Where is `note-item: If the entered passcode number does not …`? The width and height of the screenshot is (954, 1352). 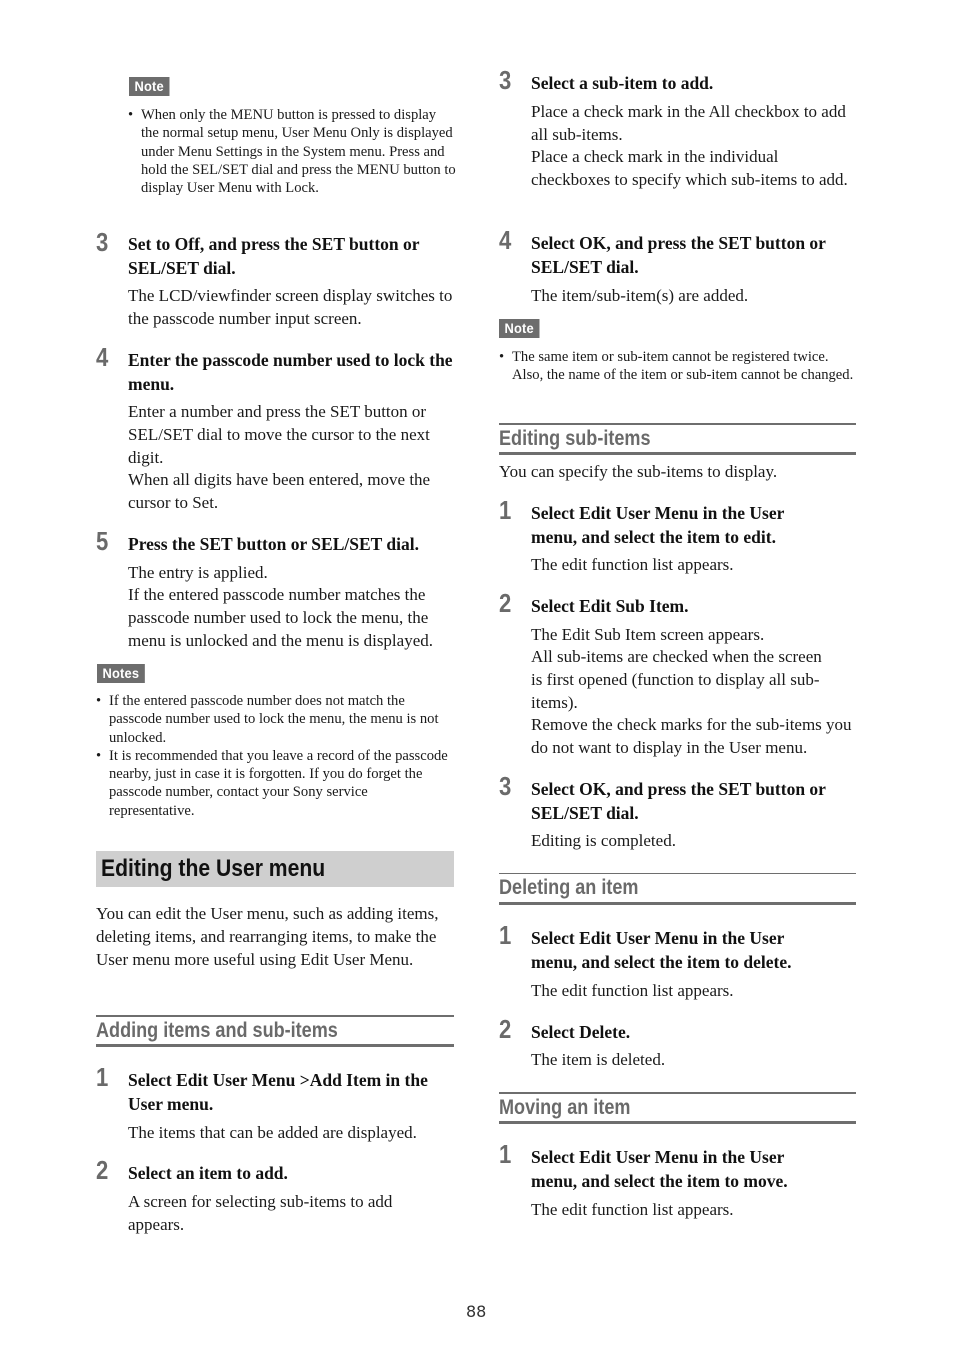 note-item: If the entered passcode number does not … is located at coordinates (276, 719).